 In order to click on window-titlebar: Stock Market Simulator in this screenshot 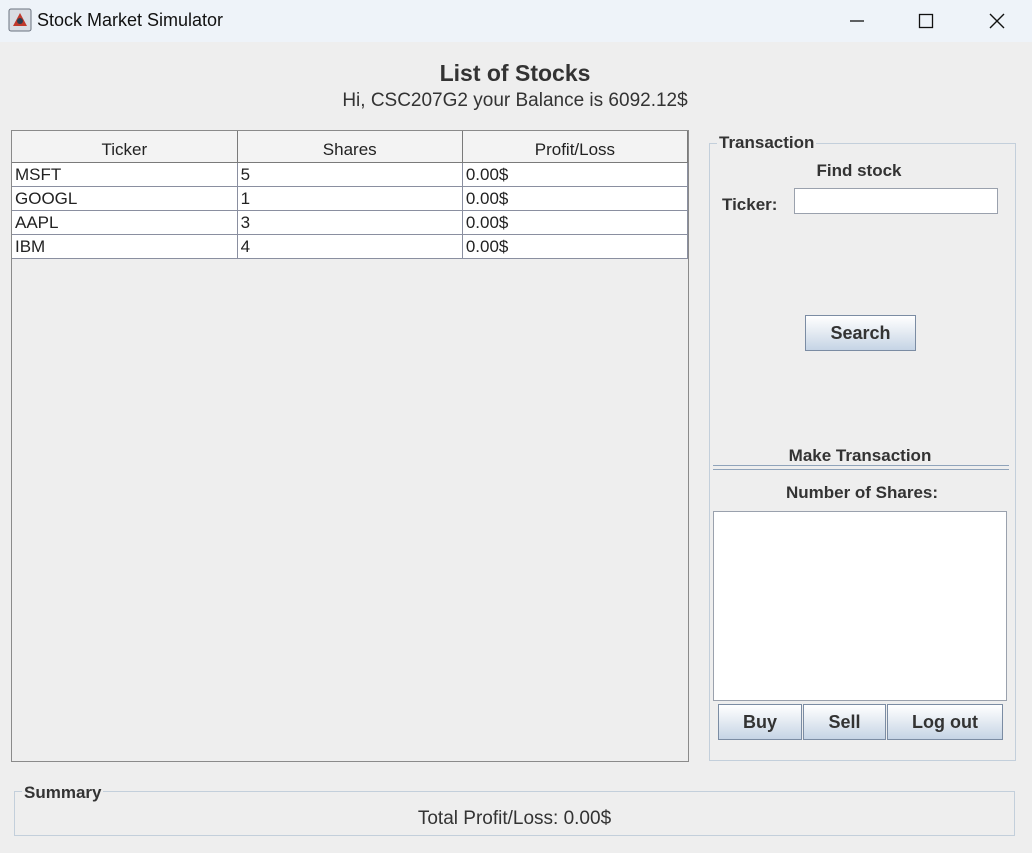, I will do `click(516, 21)`.